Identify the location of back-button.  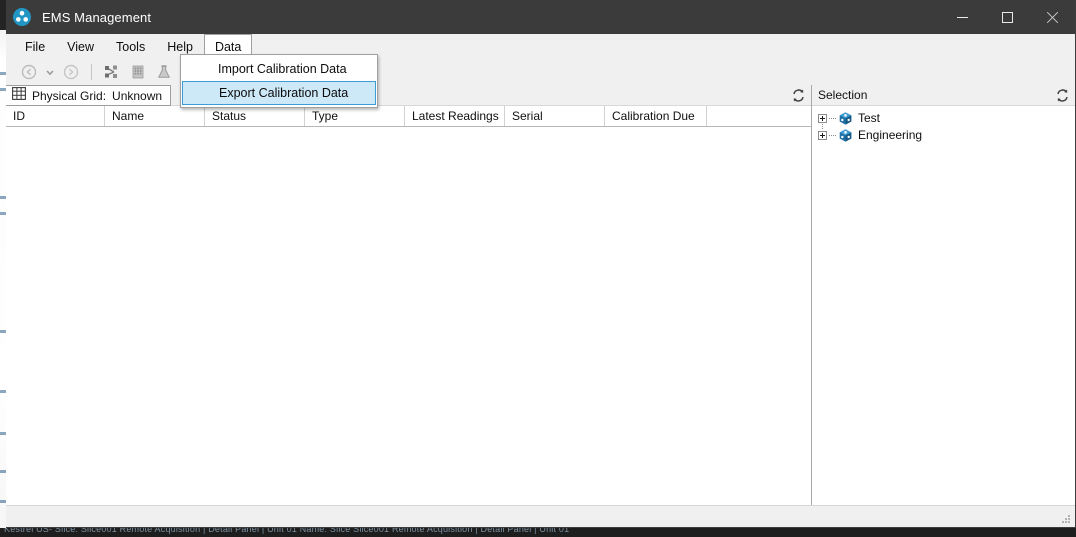
(29, 72).